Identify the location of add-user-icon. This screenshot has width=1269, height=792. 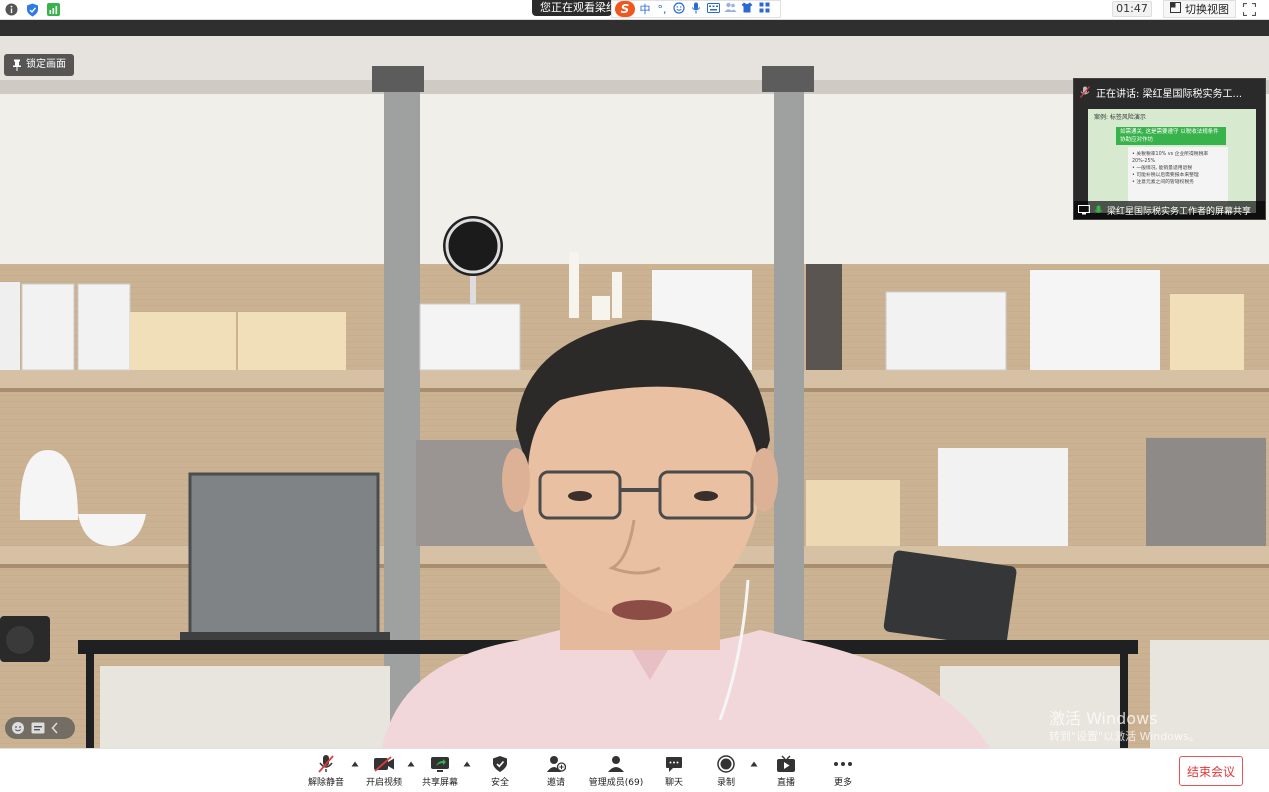
(556, 764).